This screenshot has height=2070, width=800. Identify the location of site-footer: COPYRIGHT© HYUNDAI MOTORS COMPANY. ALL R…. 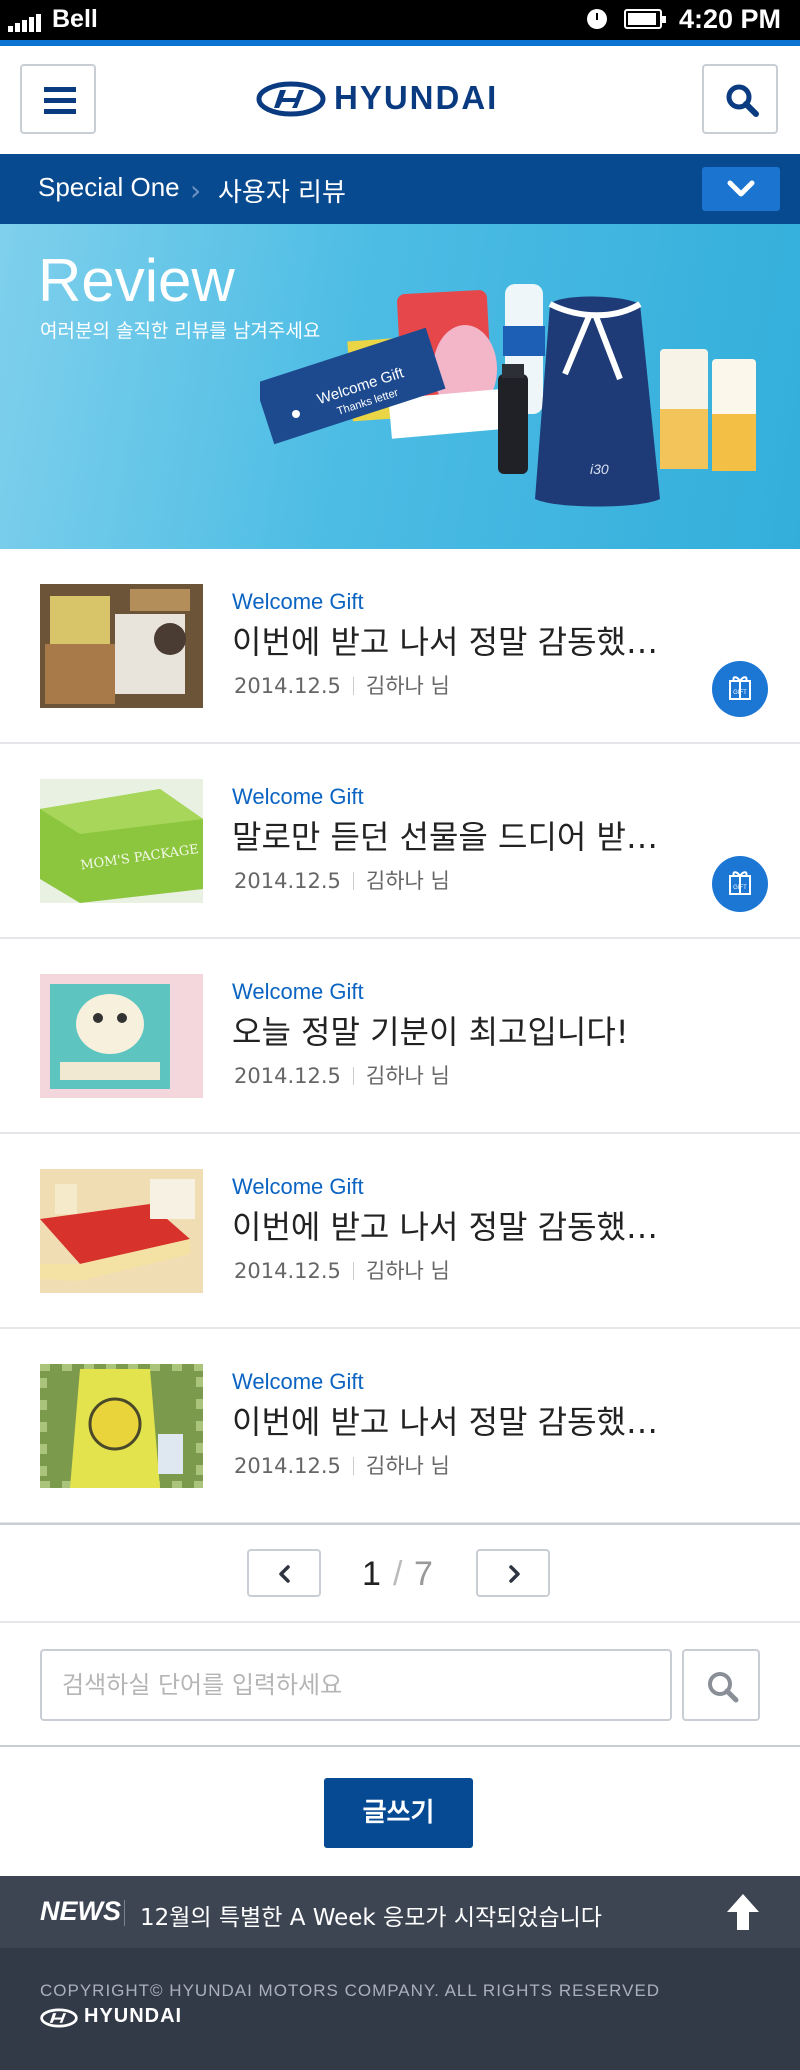
(400, 2009).